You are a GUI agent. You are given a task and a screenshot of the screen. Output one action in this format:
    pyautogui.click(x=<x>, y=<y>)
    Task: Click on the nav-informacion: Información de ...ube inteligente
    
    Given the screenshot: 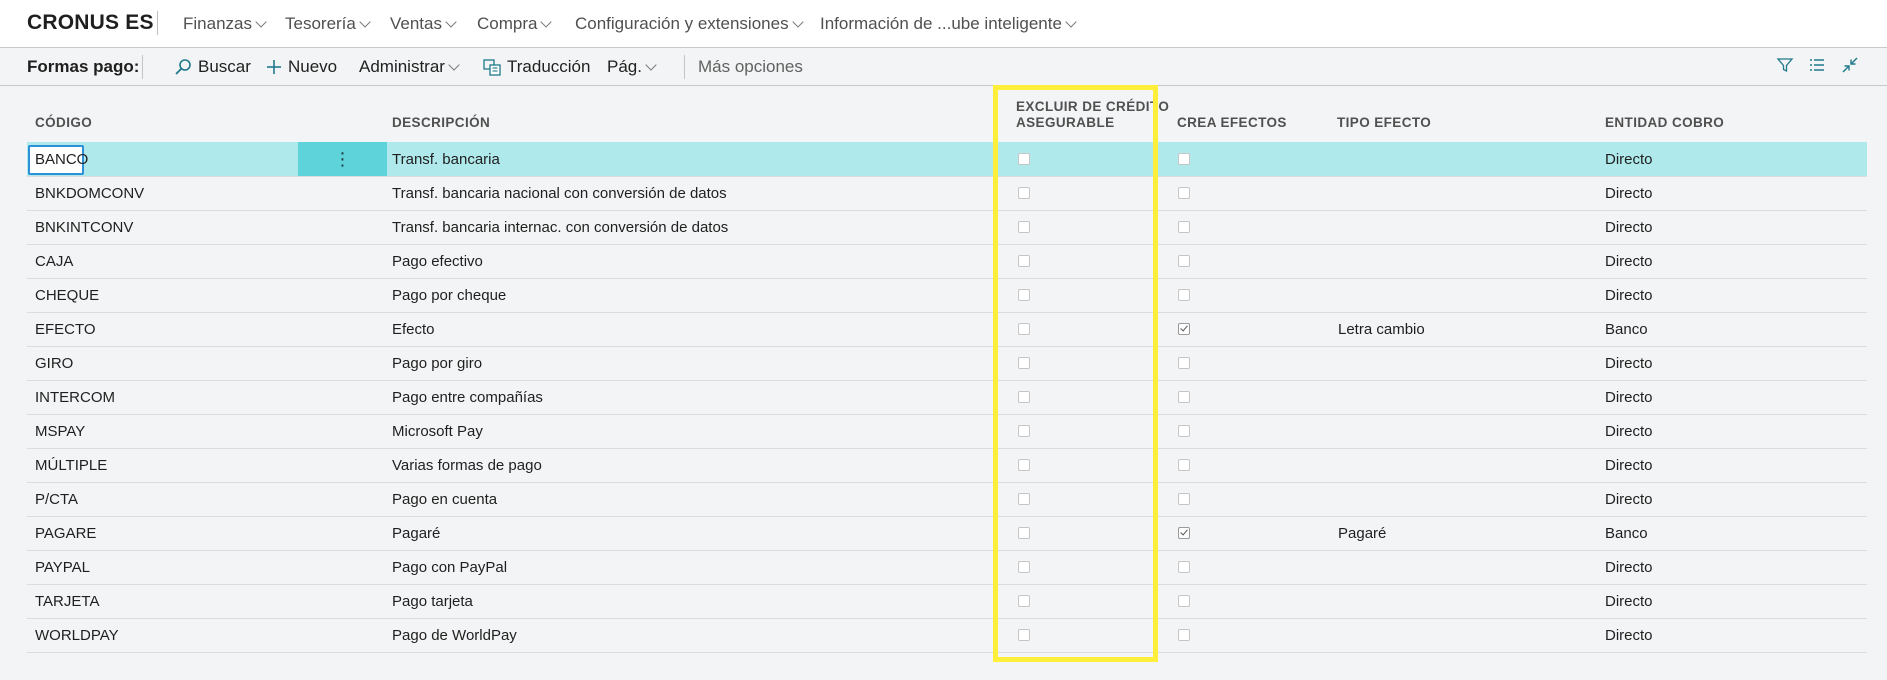 What is the action you would take?
    pyautogui.click(x=948, y=24)
    